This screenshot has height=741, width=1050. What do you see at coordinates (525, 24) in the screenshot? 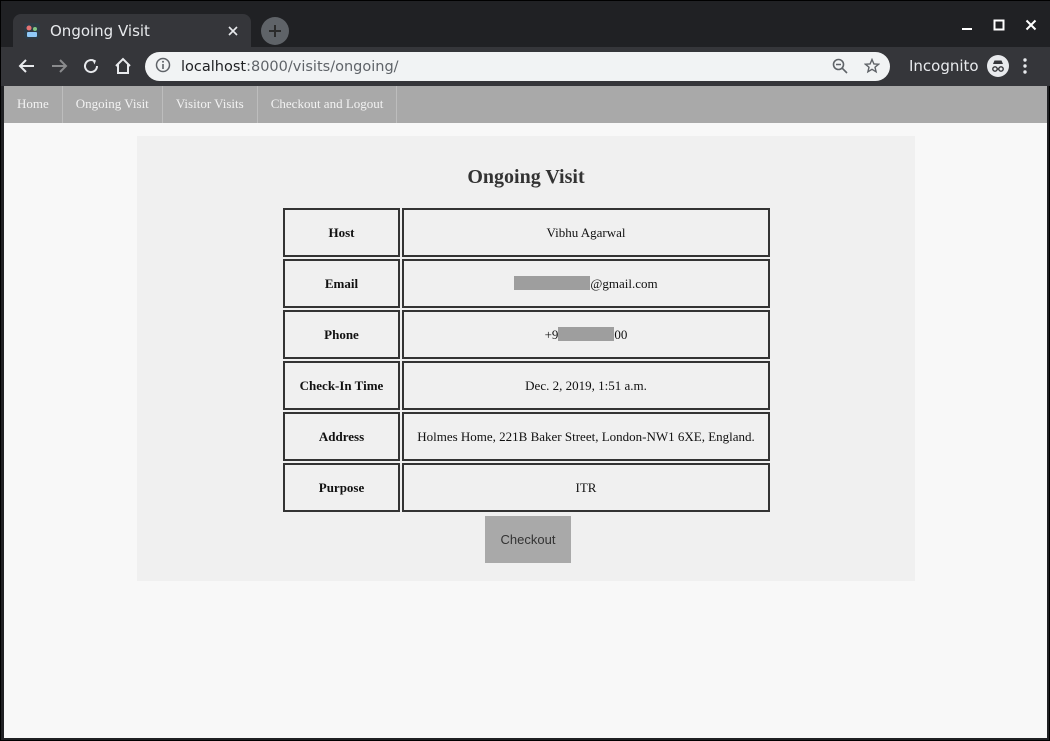
I see `tab-strip: Ongoing Visit` at bounding box center [525, 24].